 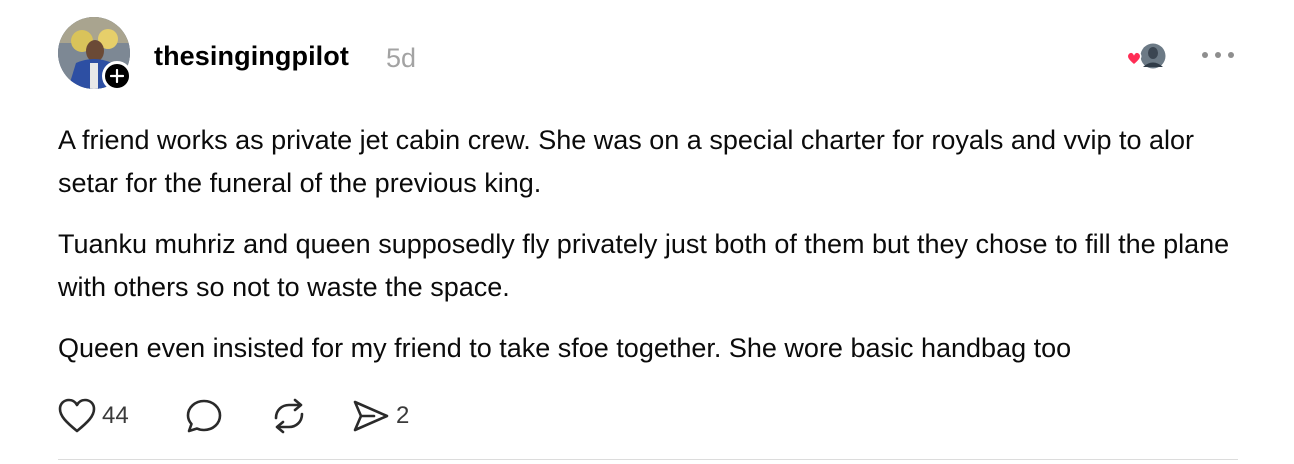 What do you see at coordinates (227, 416) in the screenshot?
I see `comment-button` at bounding box center [227, 416].